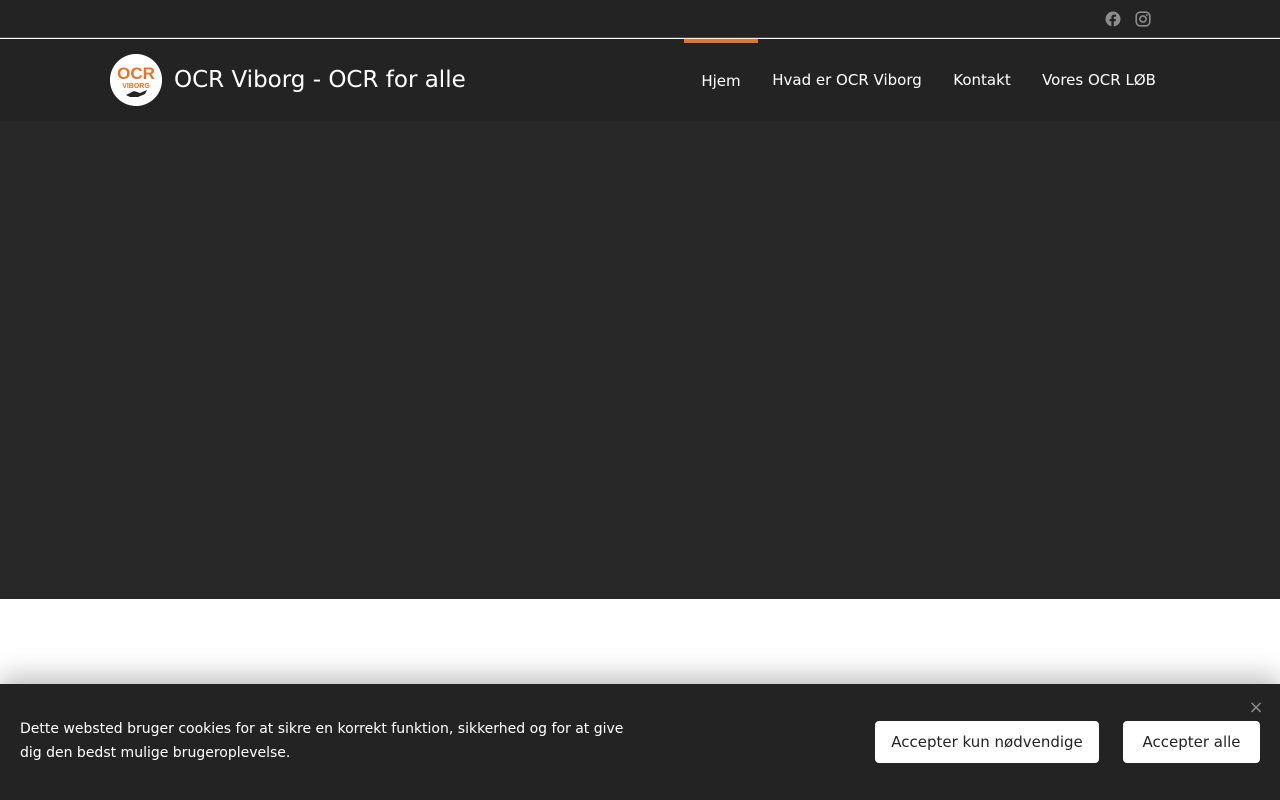 Image resolution: width=1280 pixels, height=800 pixels. I want to click on accept-all-button: Accepter alle, so click(1191, 742).